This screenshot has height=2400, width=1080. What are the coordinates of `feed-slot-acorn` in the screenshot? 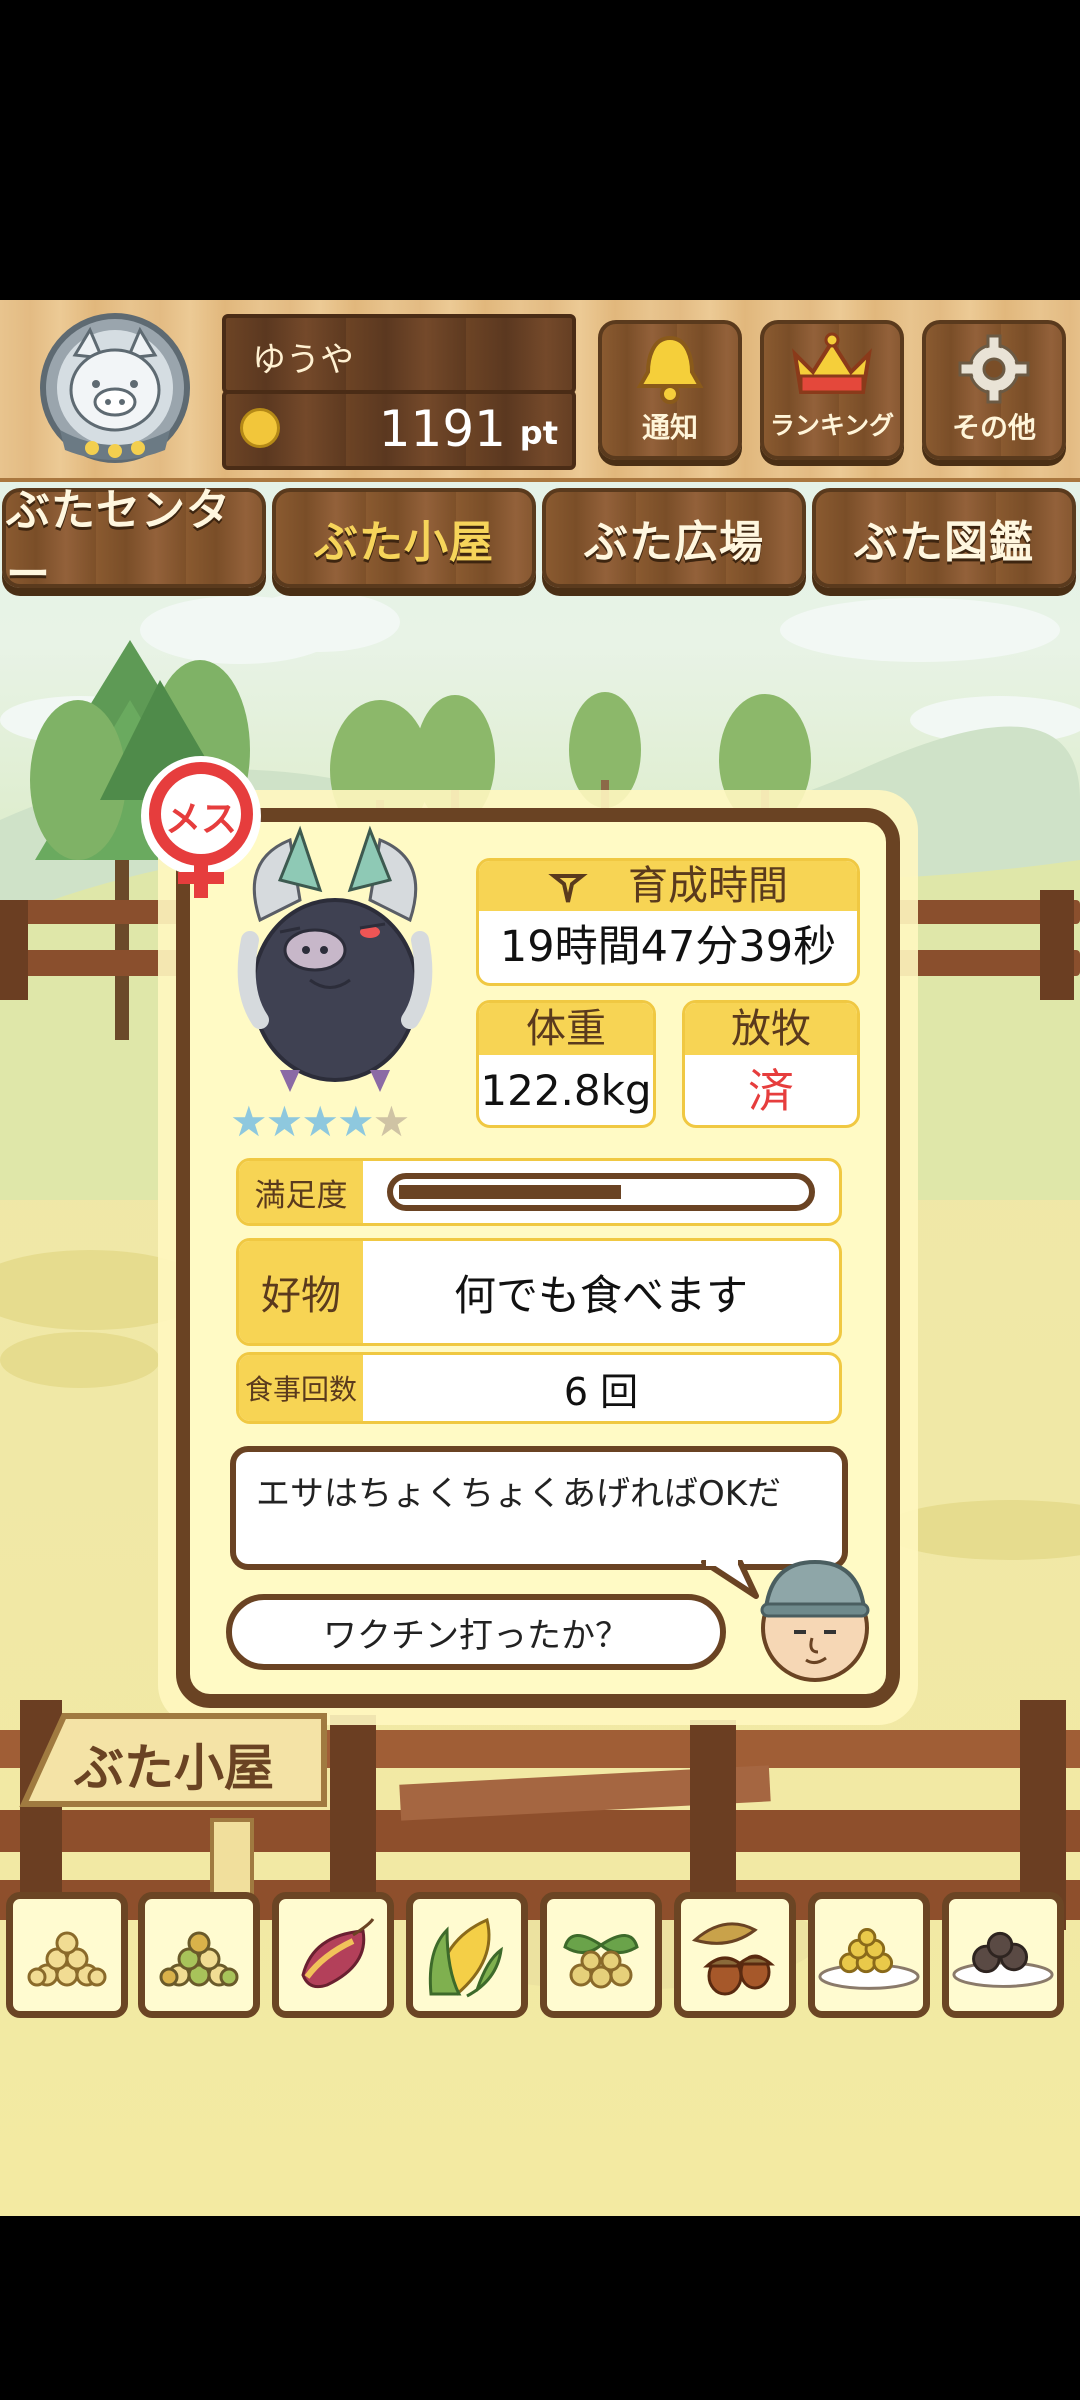 It's located at (735, 1955).